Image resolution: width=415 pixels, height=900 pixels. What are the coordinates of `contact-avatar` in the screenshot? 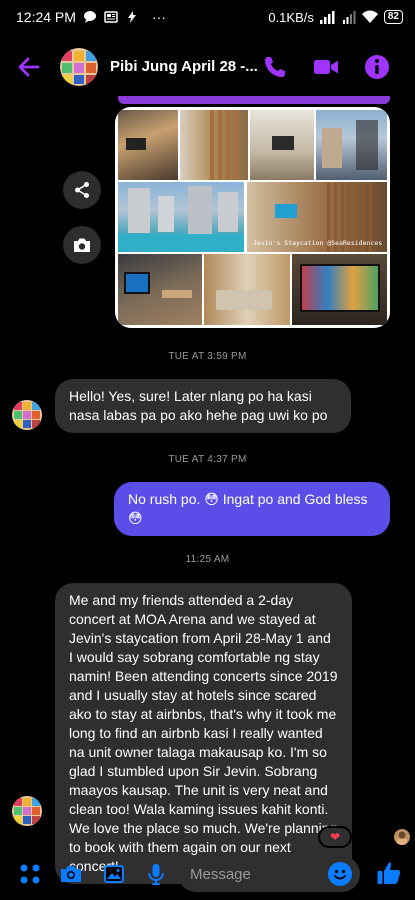 It's located at (79, 67).